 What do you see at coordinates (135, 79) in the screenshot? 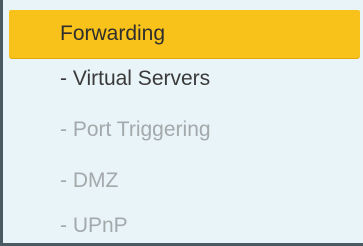
I see `menu-item-virtual-servers: - Virtual Servers` at bounding box center [135, 79].